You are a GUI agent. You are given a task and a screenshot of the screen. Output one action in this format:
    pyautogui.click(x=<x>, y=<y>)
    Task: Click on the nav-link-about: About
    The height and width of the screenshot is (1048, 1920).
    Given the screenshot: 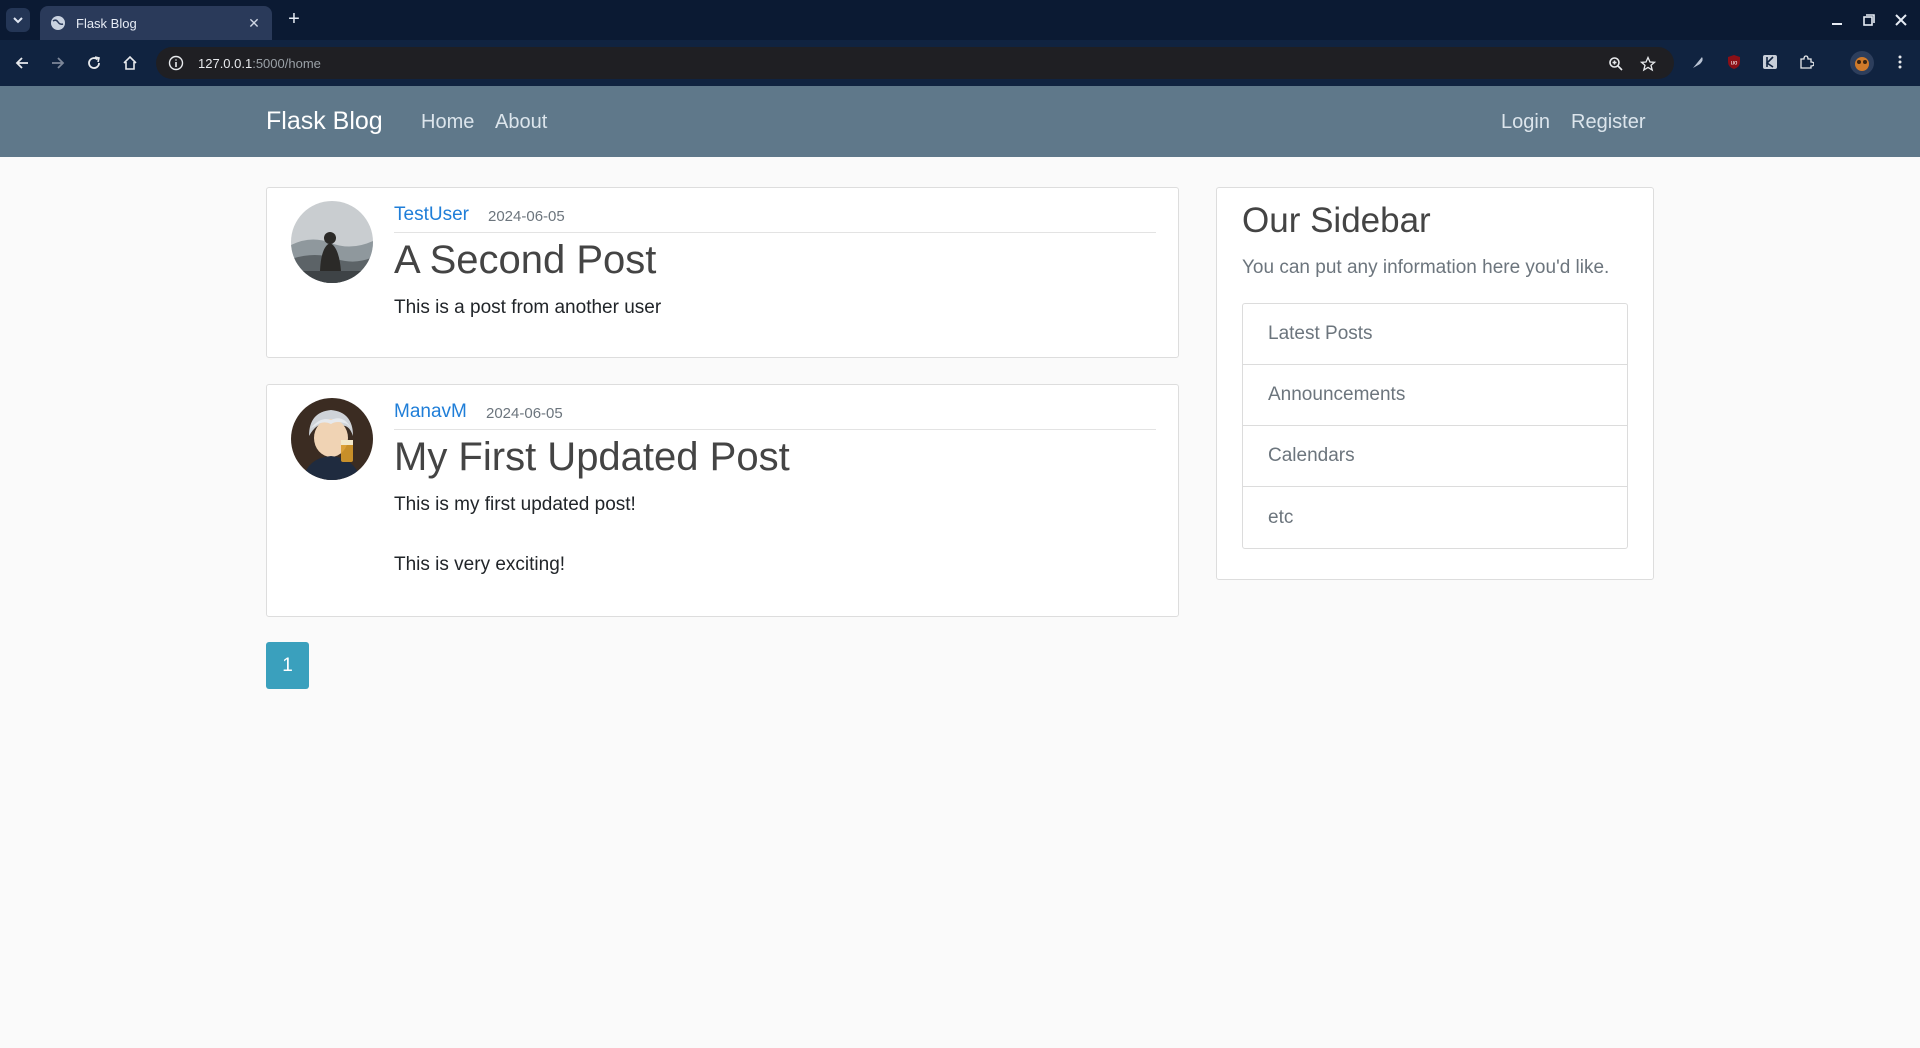 What is the action you would take?
    pyautogui.click(x=521, y=122)
    